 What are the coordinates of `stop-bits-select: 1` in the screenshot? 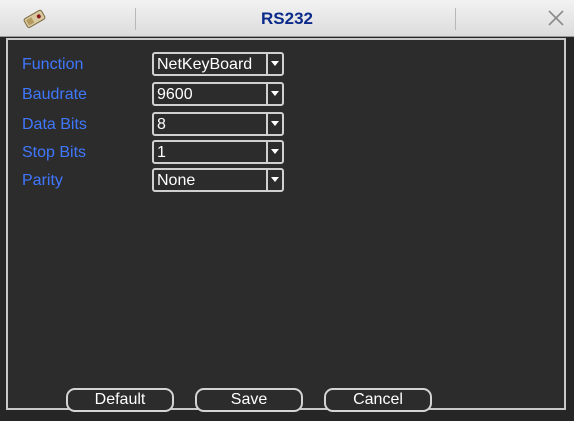 It's located at (218, 152).